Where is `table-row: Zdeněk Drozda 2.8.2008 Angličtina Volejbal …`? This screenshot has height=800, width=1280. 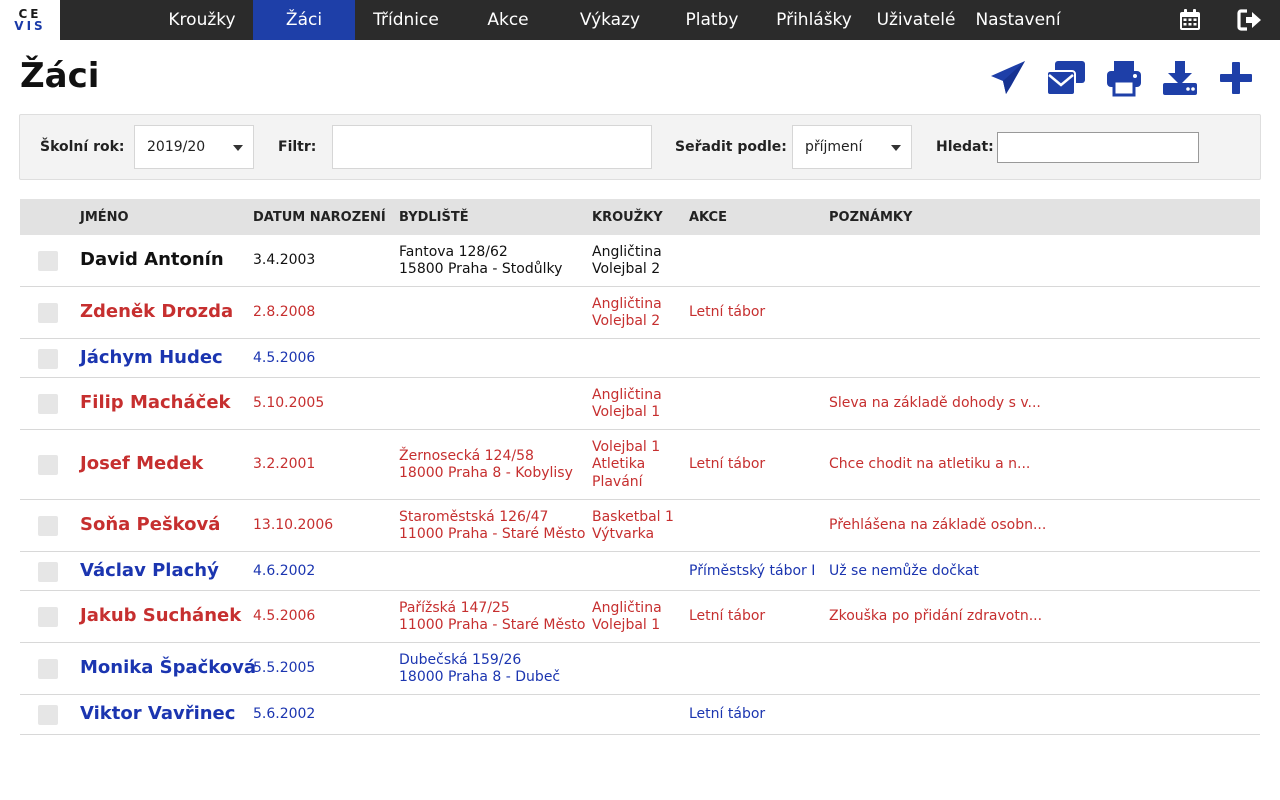
table-row: Zdeněk Drozda 2.8.2008 Angličtina Volejbal … is located at coordinates (640, 313).